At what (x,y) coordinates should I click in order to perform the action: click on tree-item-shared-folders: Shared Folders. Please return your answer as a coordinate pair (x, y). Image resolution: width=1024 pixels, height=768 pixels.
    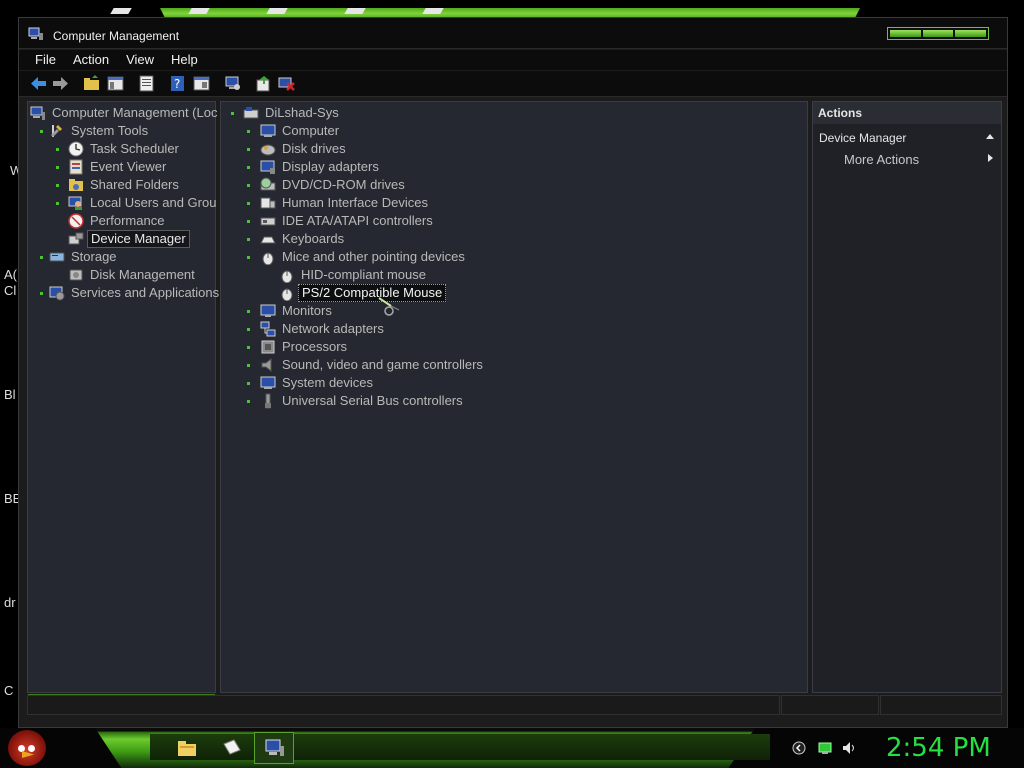
    Looking at the image, I should click on (125, 185).